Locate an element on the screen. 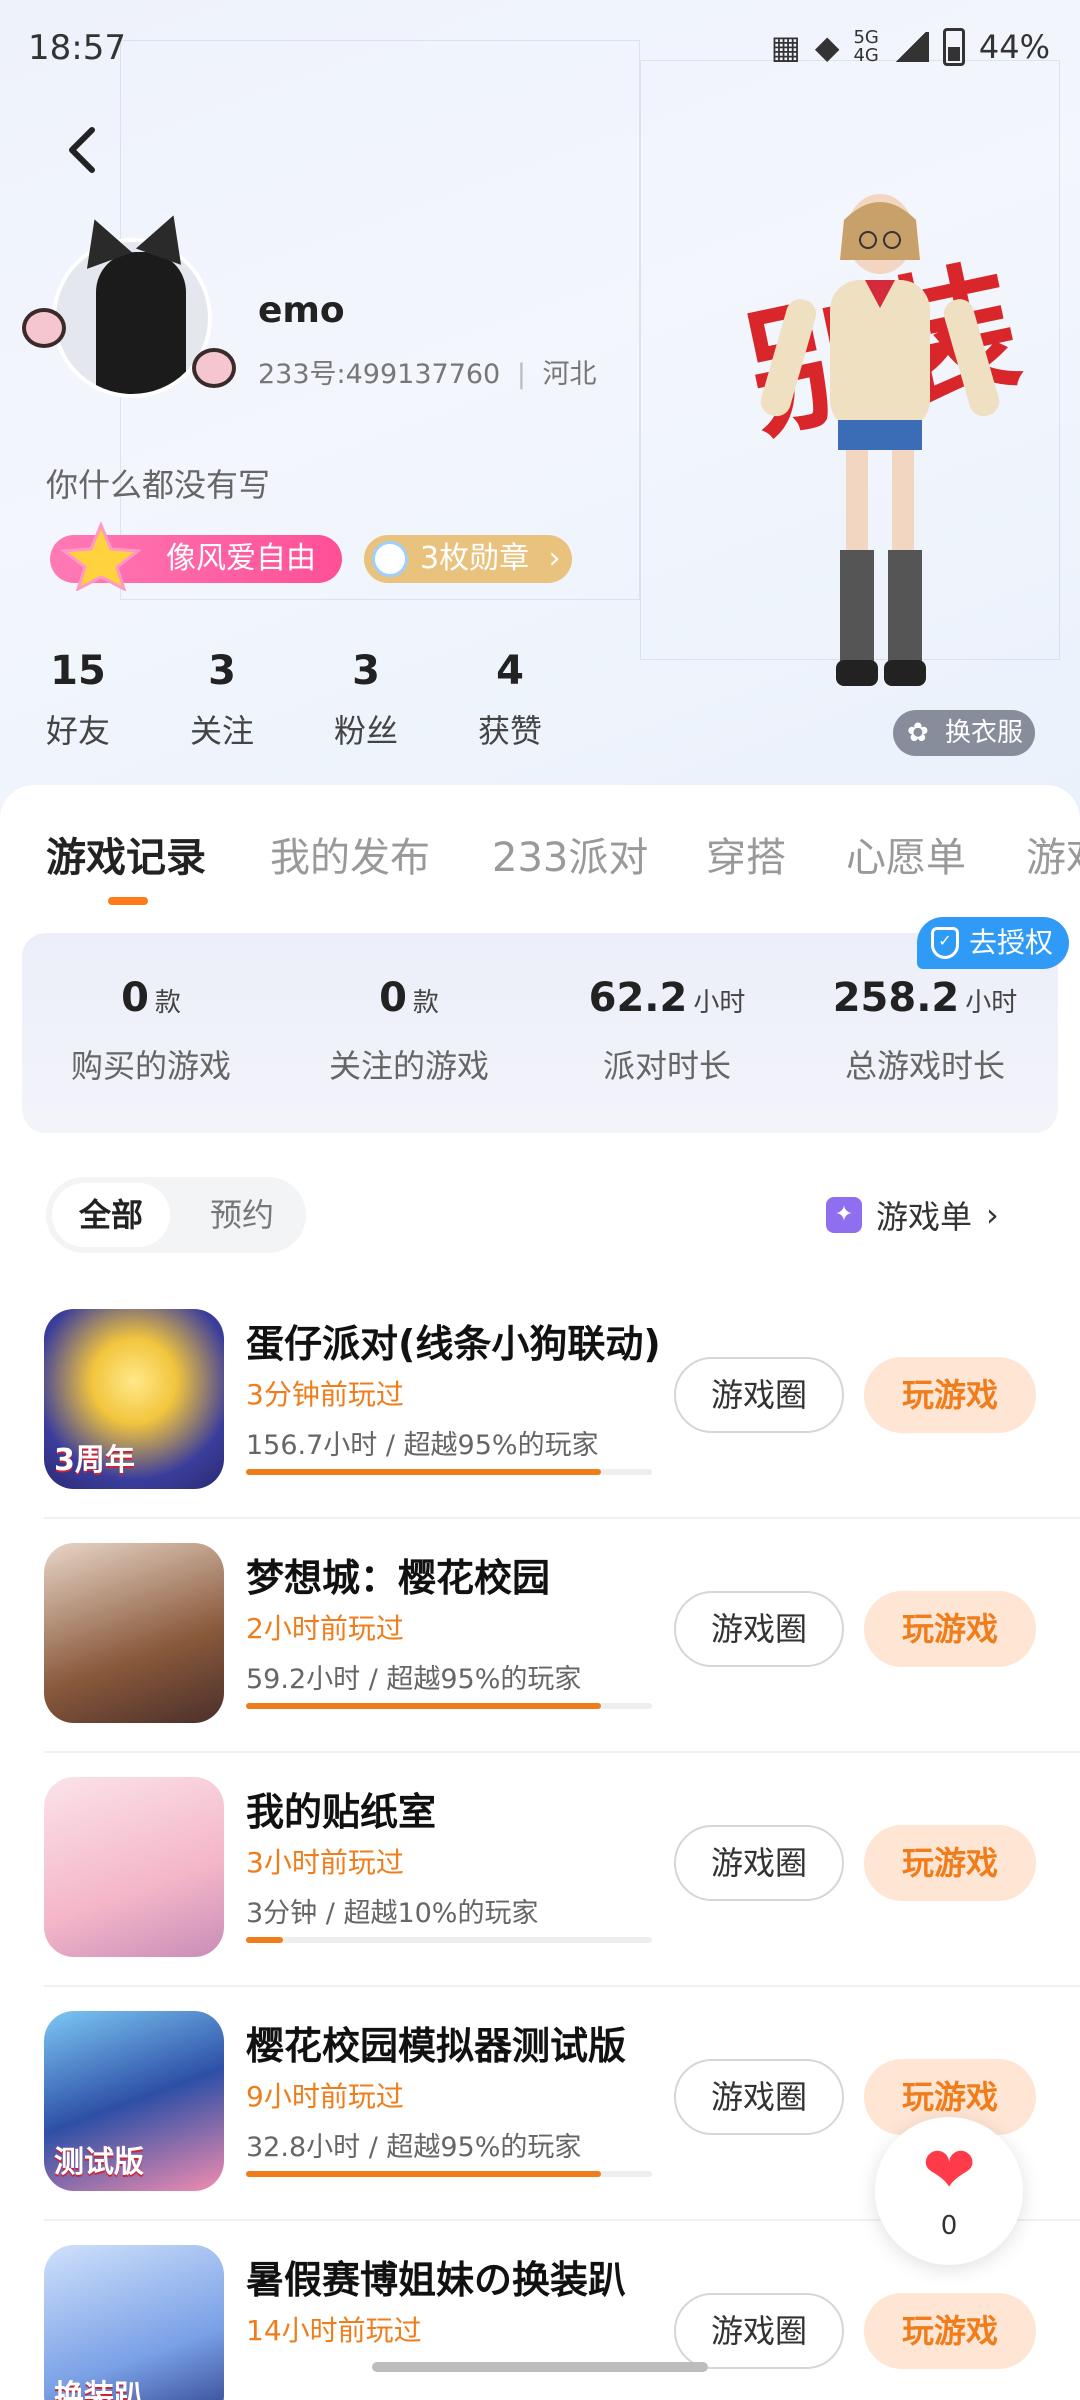  user-id-number: 233号:499137760 is located at coordinates (379, 374).